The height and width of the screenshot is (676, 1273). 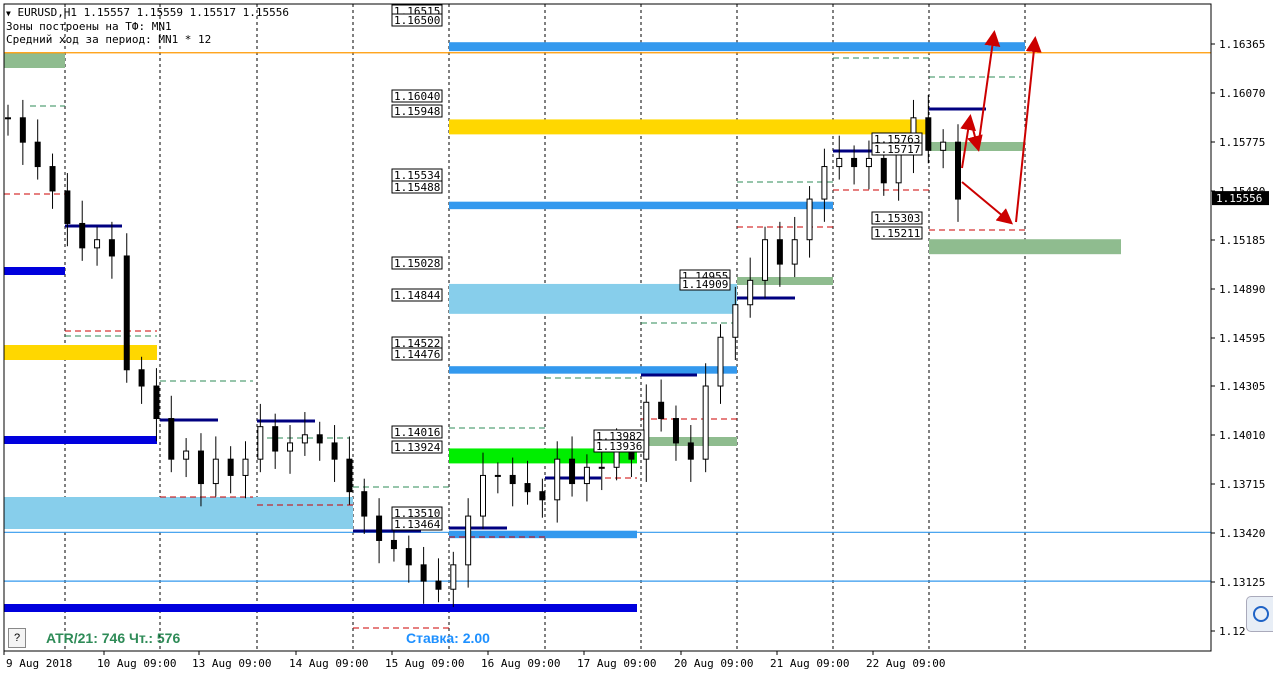 What do you see at coordinates (8, 13) in the screenshot?
I see `chevron-down-icon: ▼` at bounding box center [8, 13].